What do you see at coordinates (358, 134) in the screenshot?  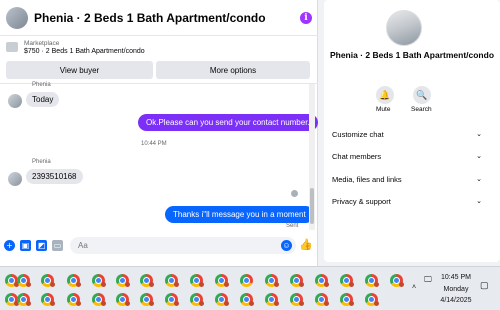 I see `accordion-label: Customize chat` at bounding box center [358, 134].